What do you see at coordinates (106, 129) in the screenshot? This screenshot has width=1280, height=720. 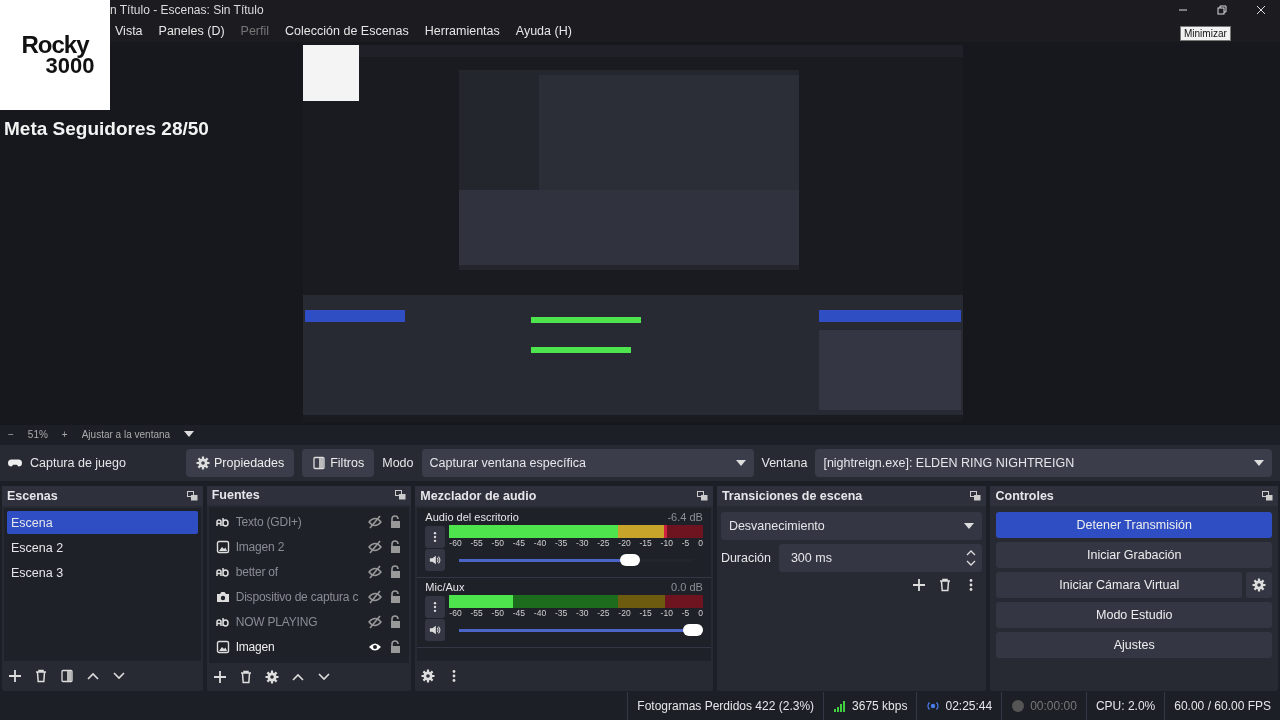 I see `goal-text: Meta Seguidores 28/50` at bounding box center [106, 129].